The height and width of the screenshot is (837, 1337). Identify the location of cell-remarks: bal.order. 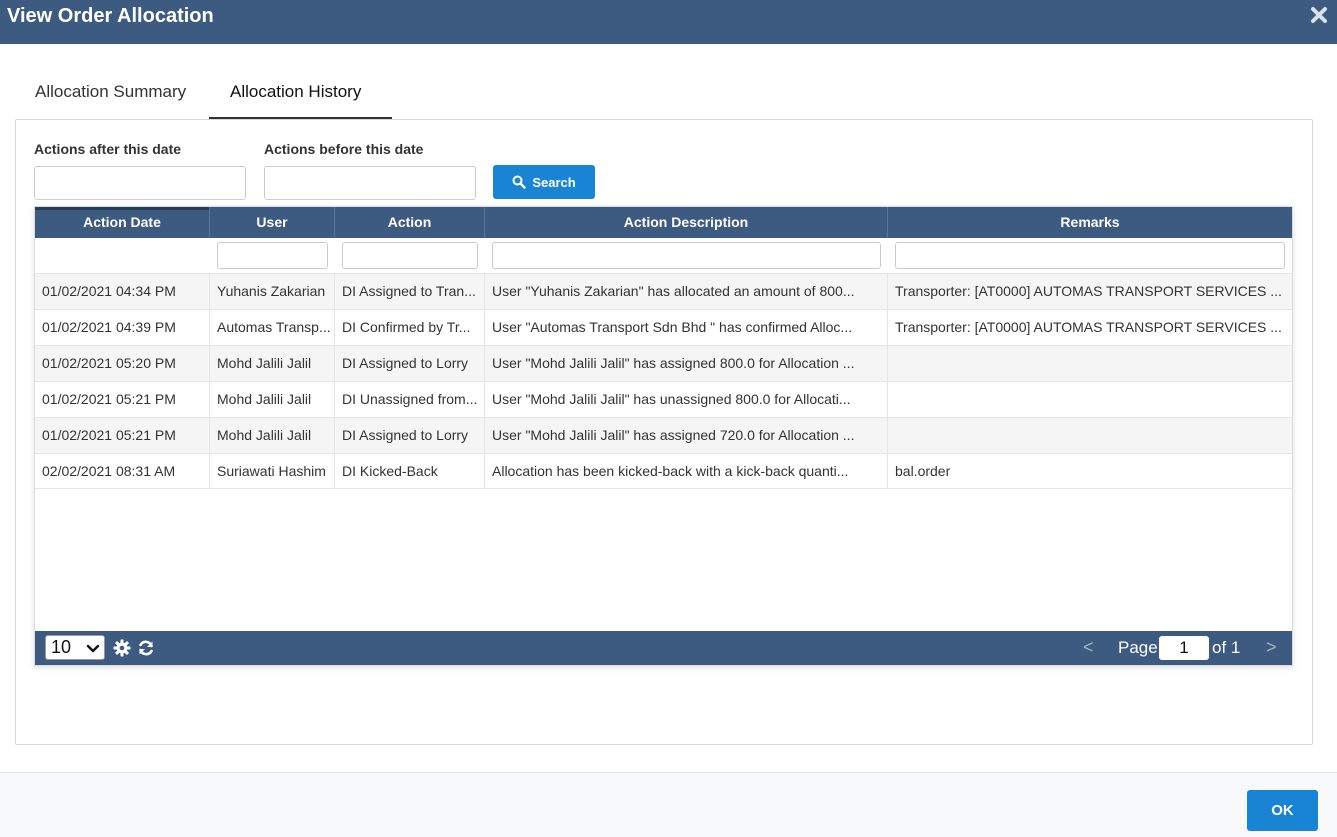
(923, 471).